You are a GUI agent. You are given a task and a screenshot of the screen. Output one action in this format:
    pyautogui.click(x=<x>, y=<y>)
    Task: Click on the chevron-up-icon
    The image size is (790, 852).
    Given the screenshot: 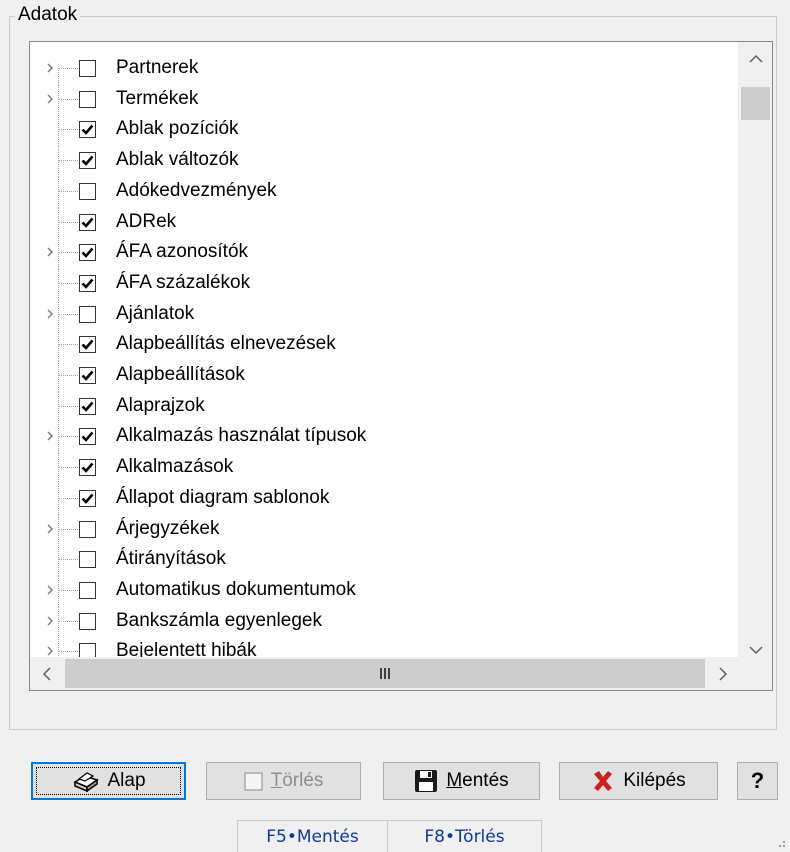 What is the action you would take?
    pyautogui.click(x=755, y=58)
    